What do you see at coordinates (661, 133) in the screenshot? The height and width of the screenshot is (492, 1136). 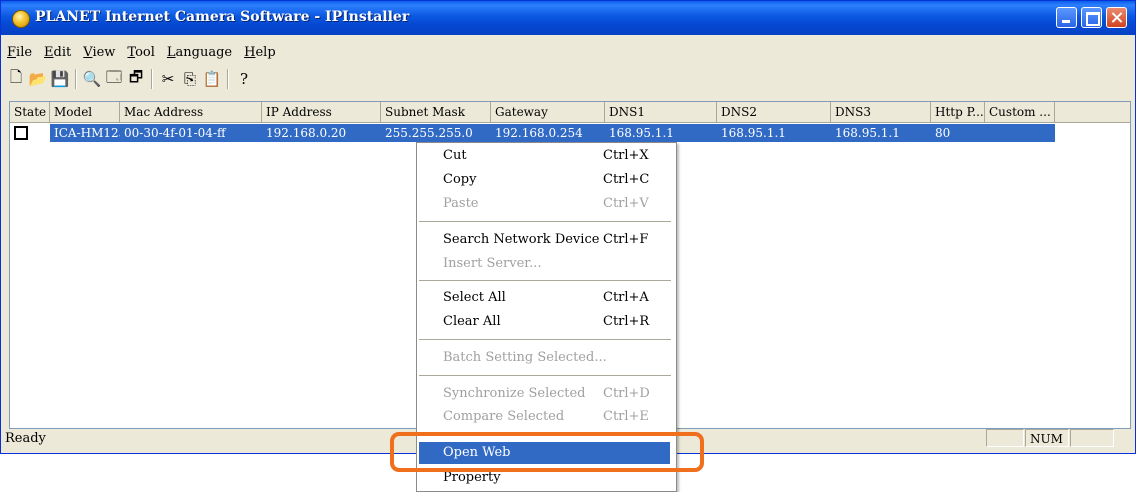 I see `cell-dns1: 168.95.1.1` at bounding box center [661, 133].